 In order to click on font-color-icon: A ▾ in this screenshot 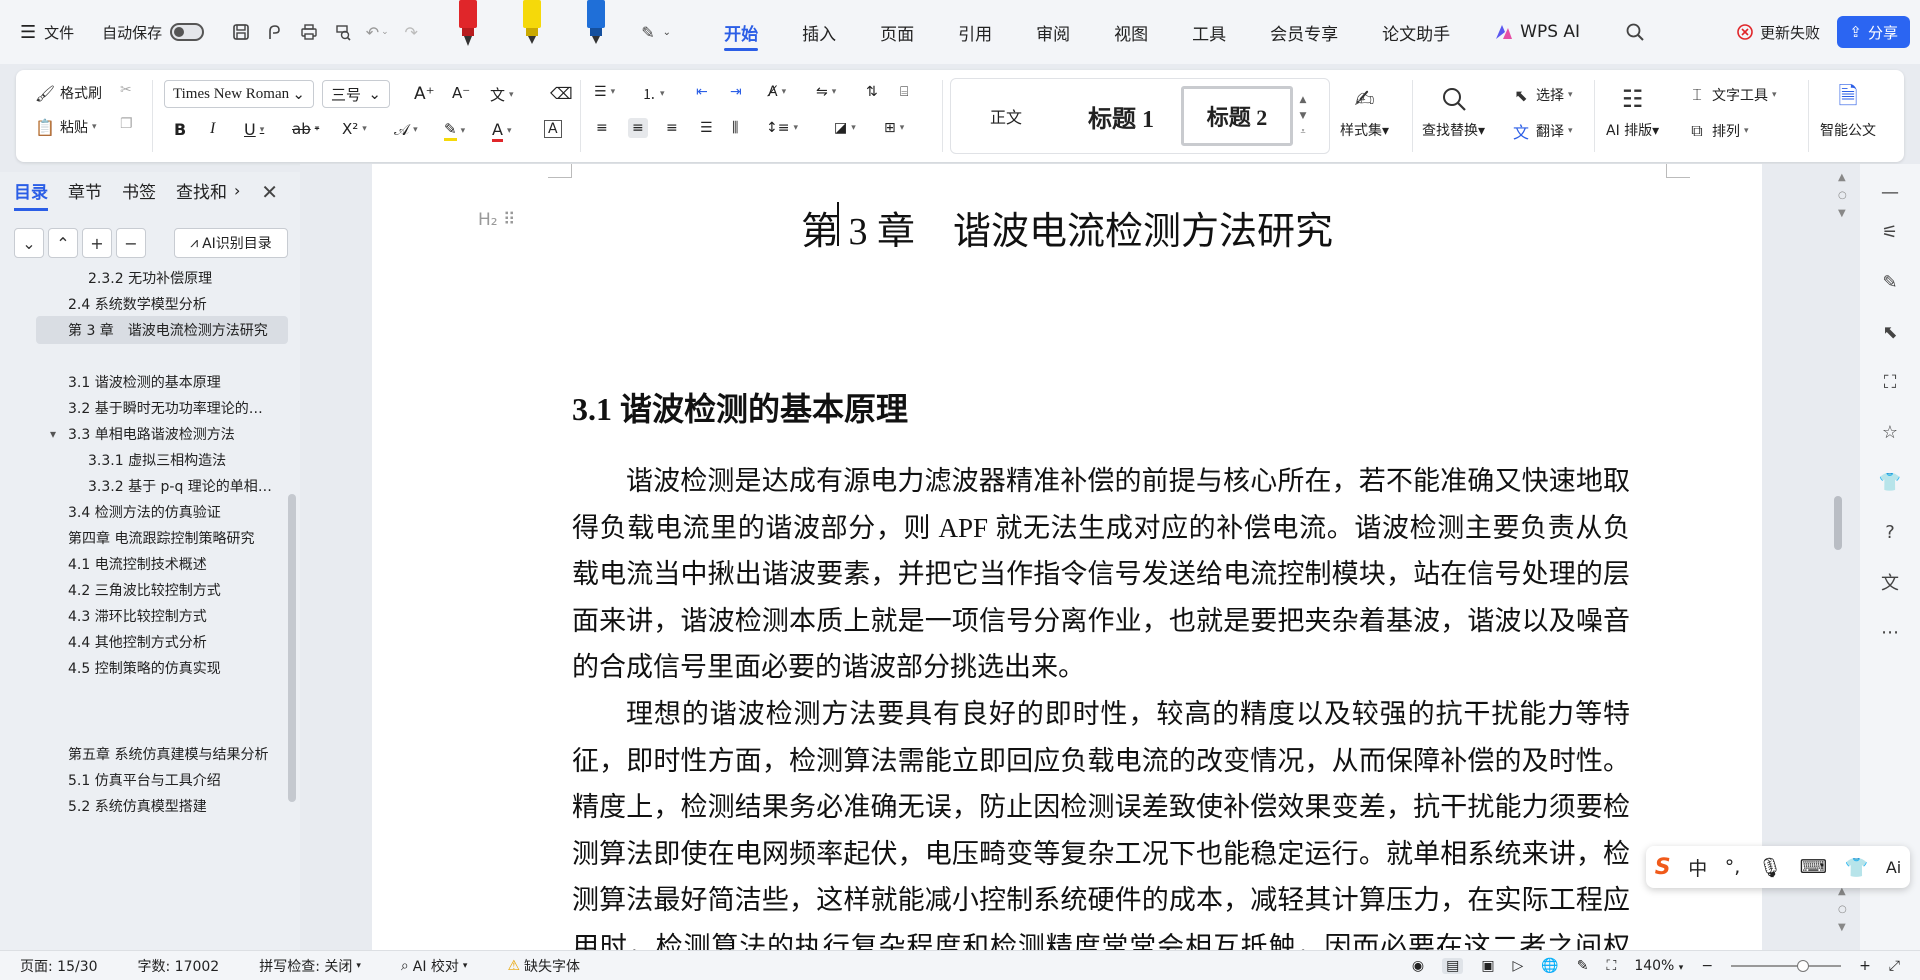, I will do `click(501, 131)`.